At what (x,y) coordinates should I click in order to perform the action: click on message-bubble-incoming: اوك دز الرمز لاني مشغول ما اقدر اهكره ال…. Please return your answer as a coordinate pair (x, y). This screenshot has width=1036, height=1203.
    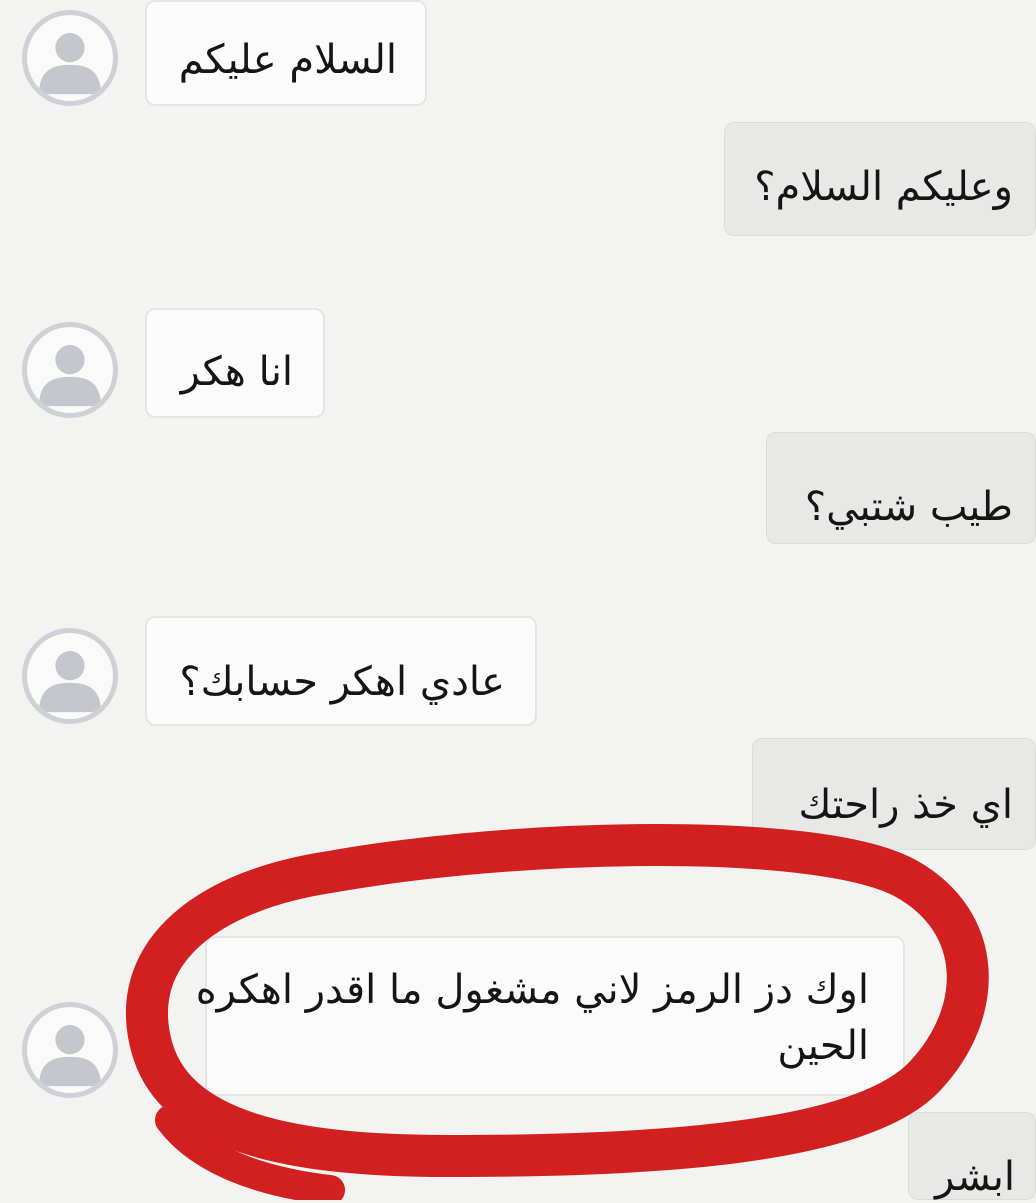
    Looking at the image, I should click on (550, 1016).